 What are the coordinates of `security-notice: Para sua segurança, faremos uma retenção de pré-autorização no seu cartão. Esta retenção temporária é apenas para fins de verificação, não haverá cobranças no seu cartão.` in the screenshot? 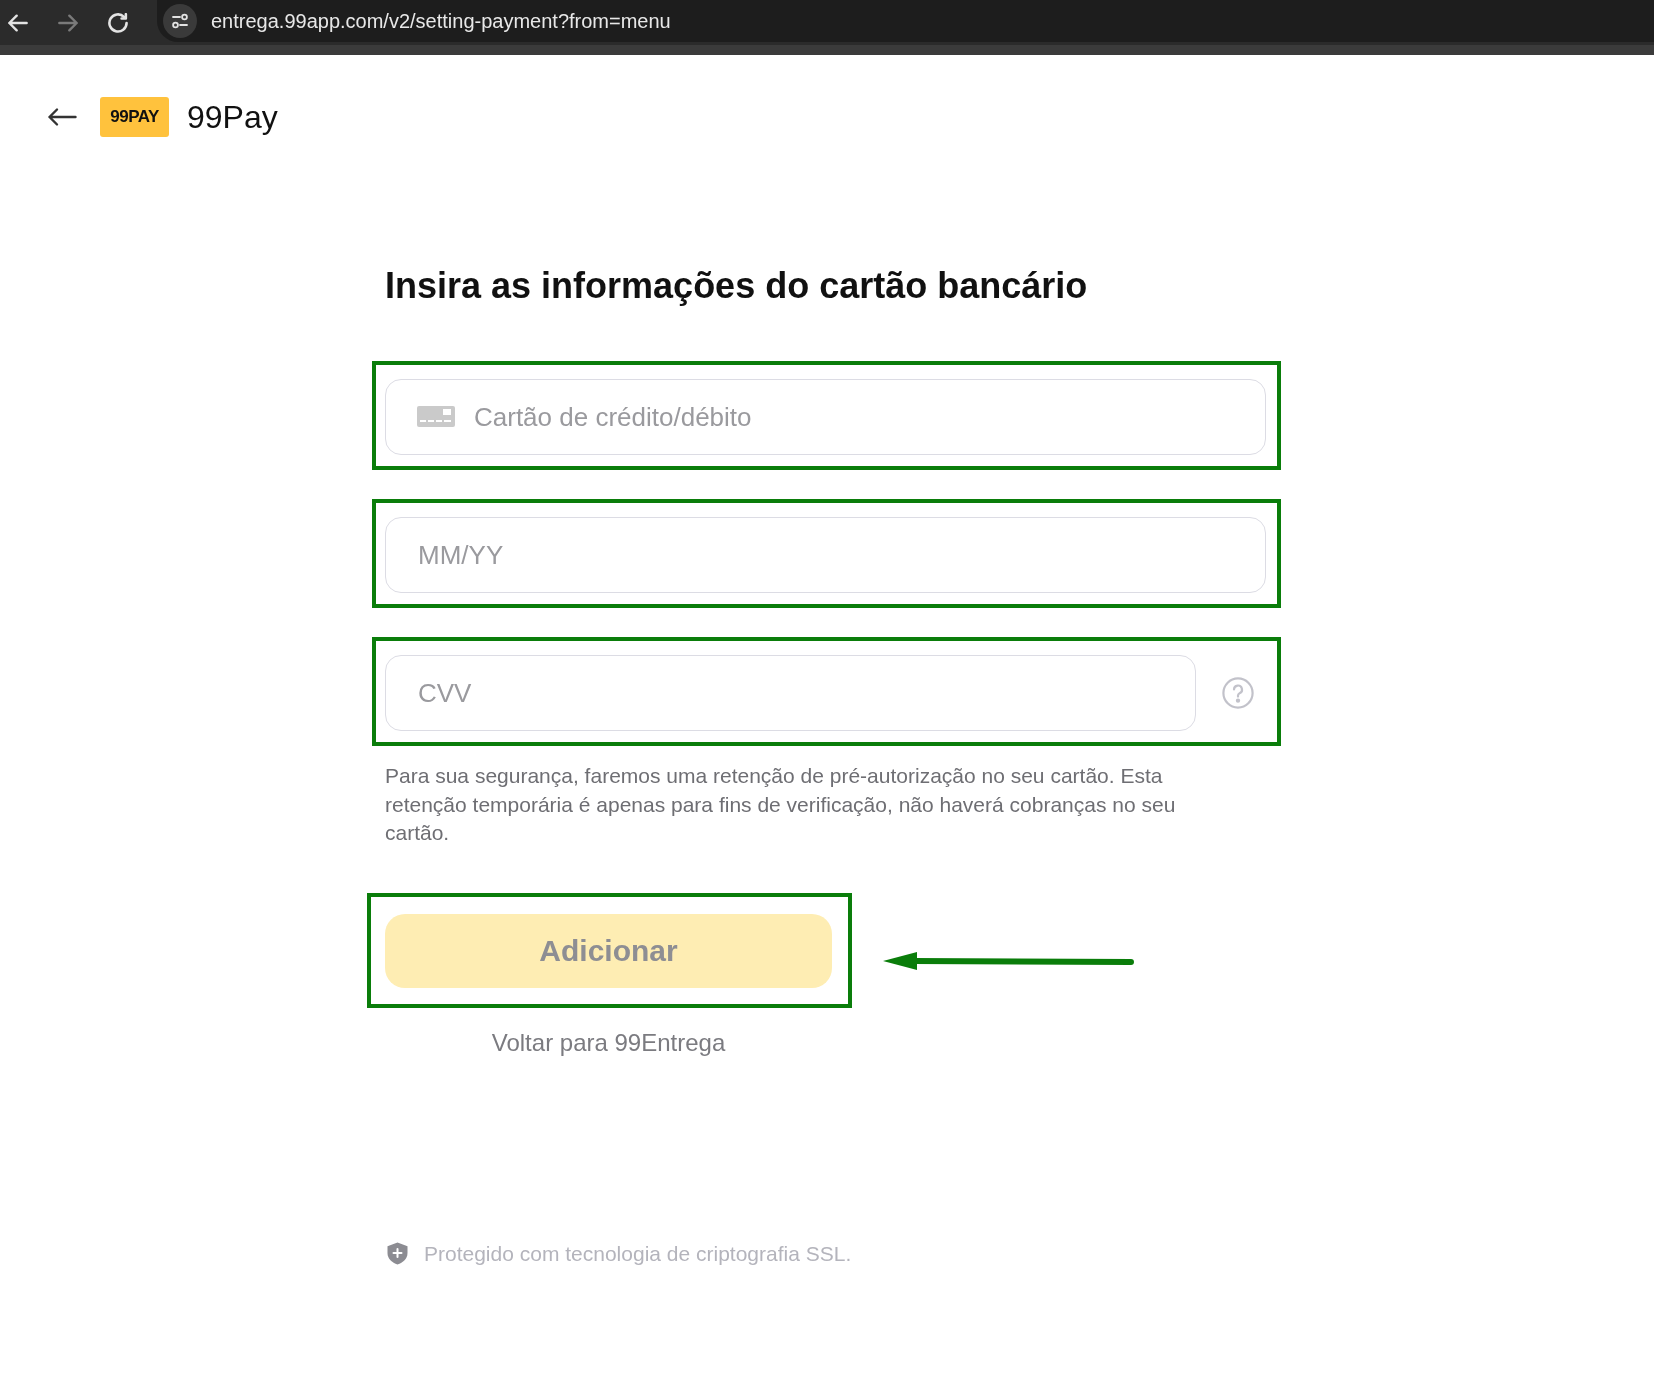 It's located at (781, 804).